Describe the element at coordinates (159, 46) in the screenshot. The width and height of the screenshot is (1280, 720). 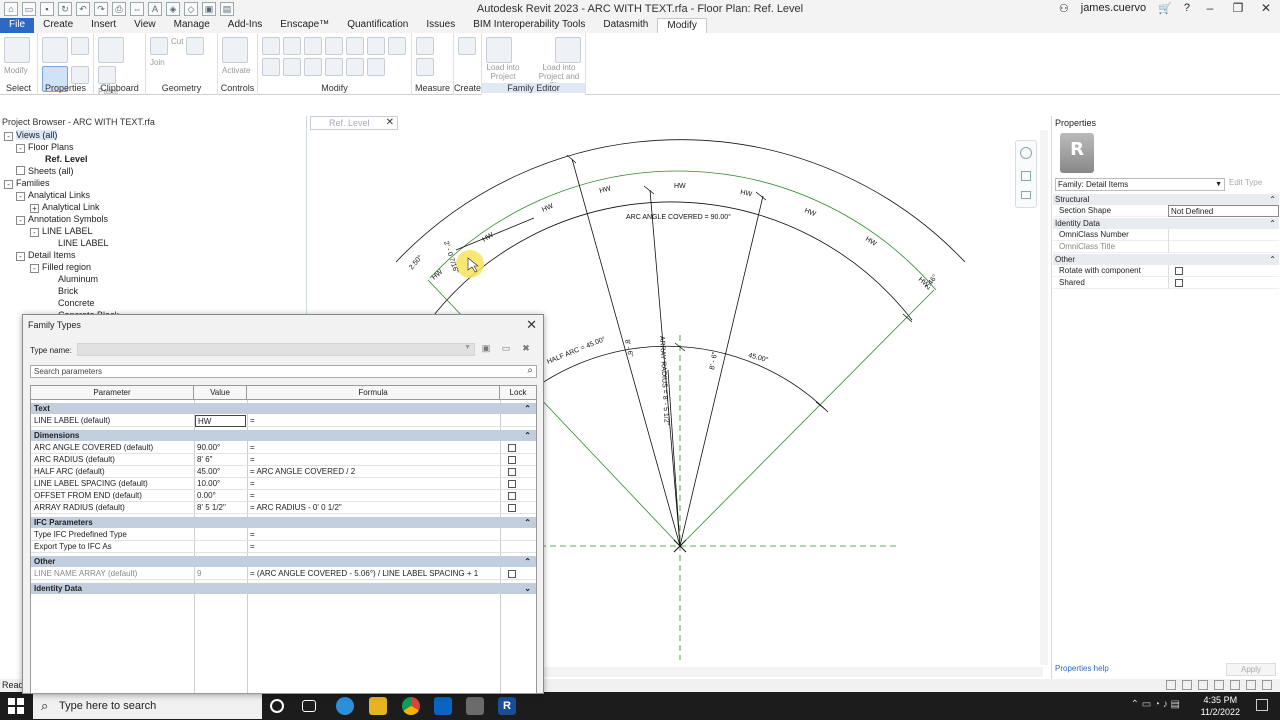
I see `cope-icon` at that location.